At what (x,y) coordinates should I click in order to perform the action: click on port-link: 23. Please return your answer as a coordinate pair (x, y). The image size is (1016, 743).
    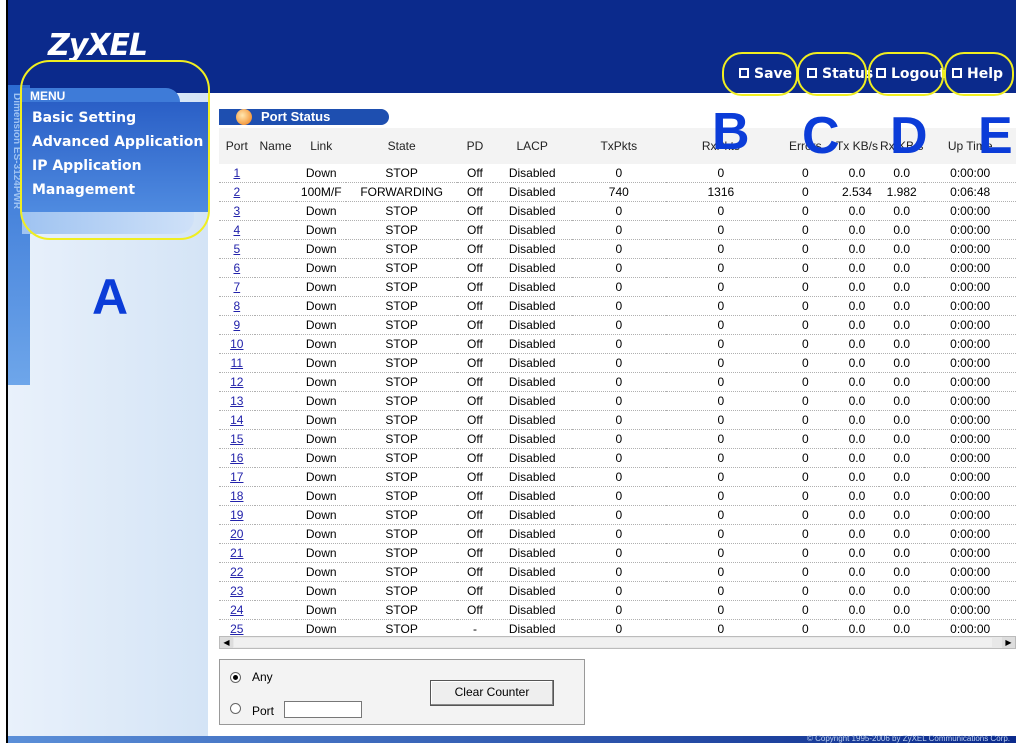
    Looking at the image, I should click on (236, 591).